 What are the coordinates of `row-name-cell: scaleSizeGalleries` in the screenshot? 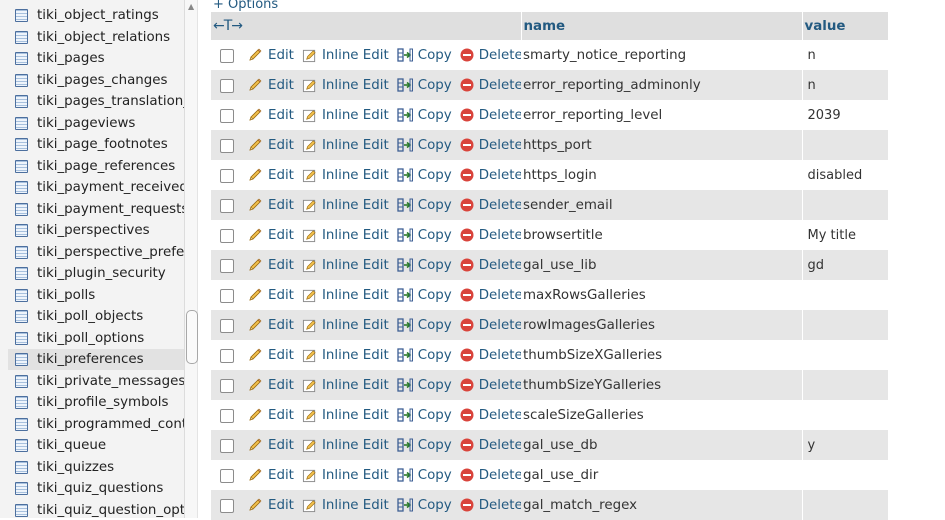 It's located at (661, 415).